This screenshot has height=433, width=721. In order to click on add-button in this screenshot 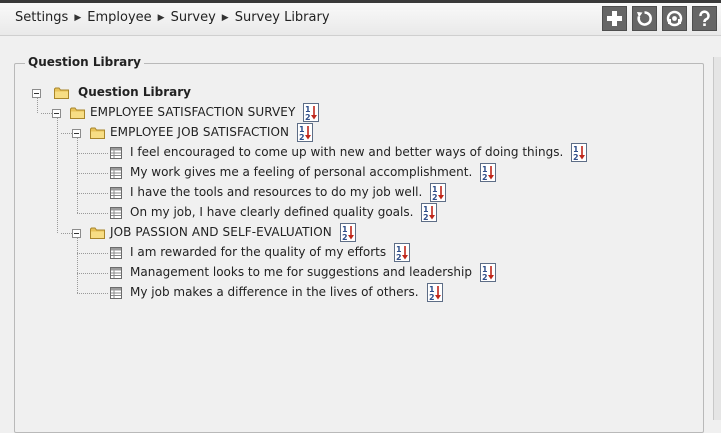, I will do `click(614, 18)`.